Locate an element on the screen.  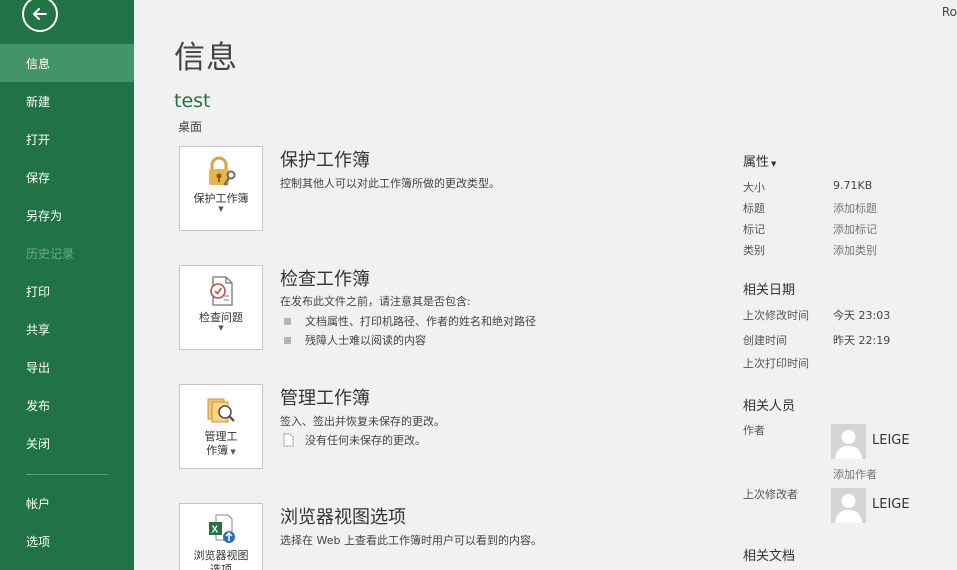
manage-tile-line1: 管理工 is located at coordinates (221, 436).